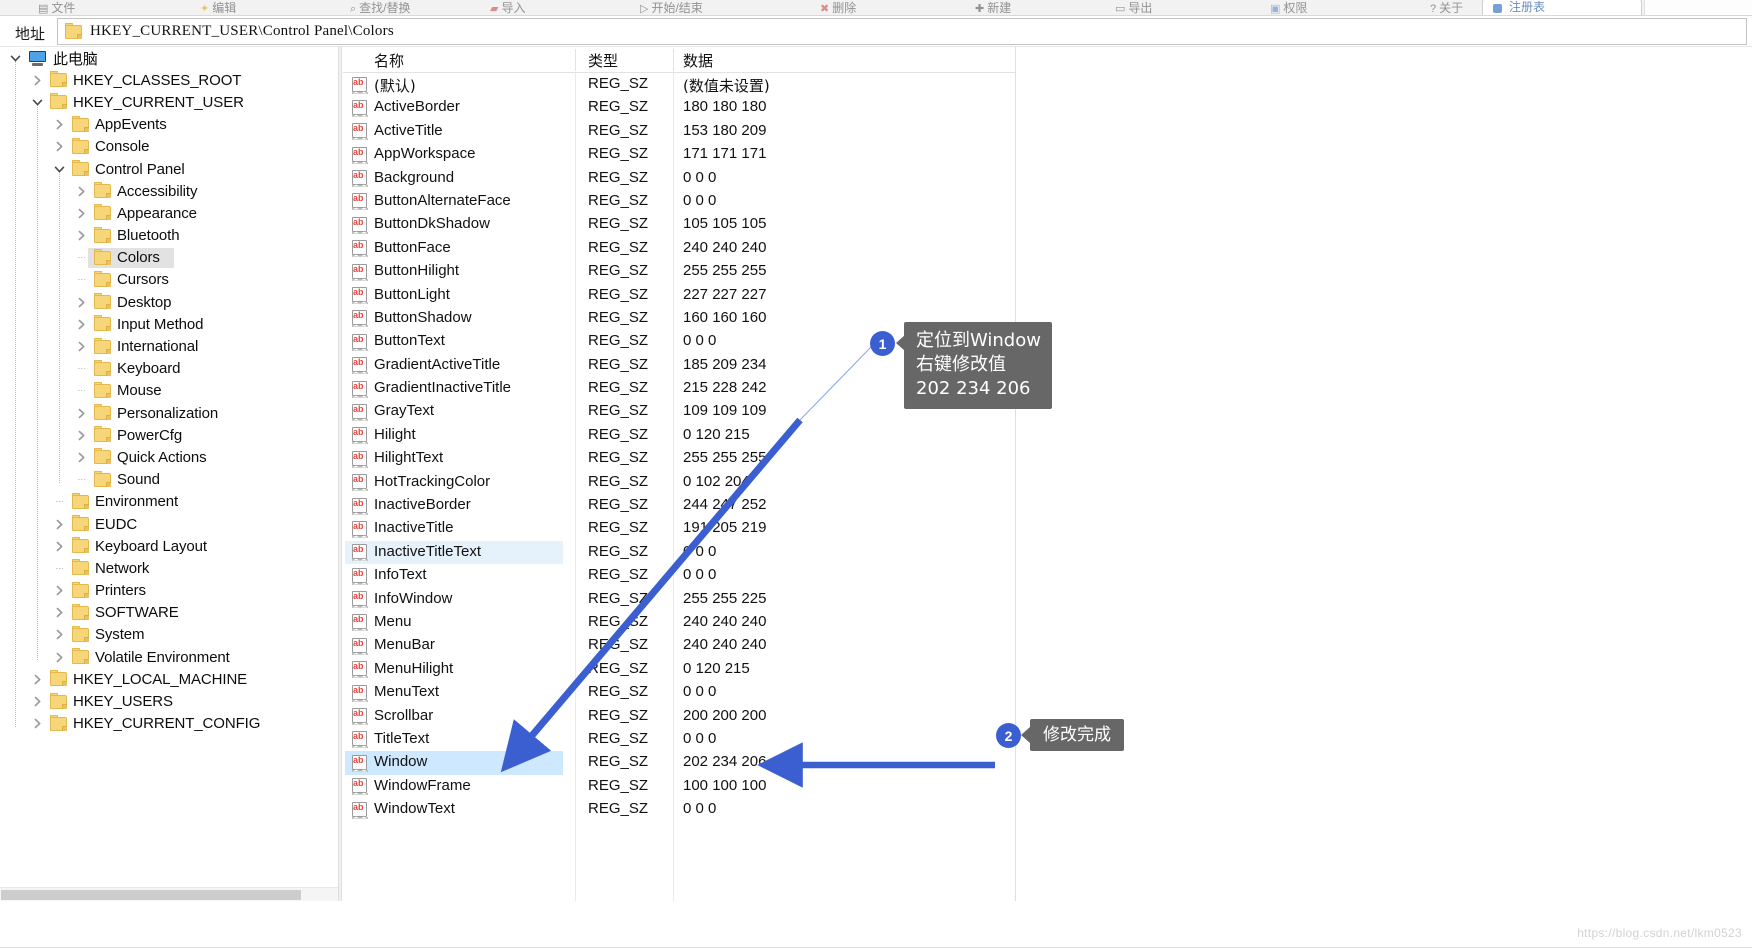 The width and height of the screenshot is (1752, 948). What do you see at coordinates (603, 60) in the screenshot?
I see `column-header-type: 类型` at bounding box center [603, 60].